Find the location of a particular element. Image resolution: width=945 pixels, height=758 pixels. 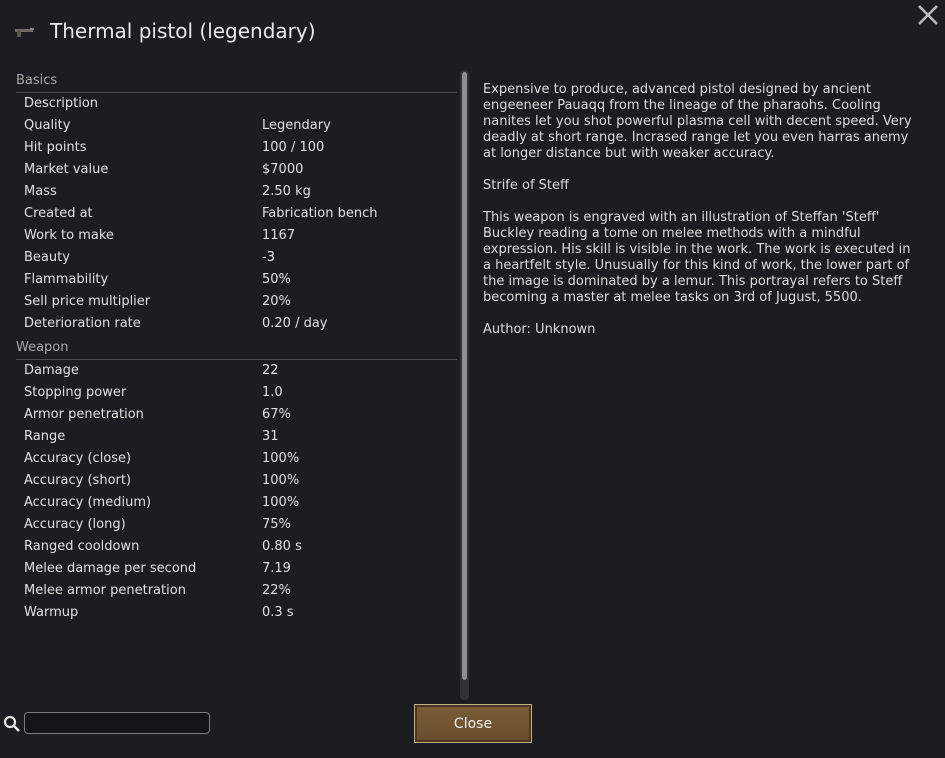

stat-row: Armor penetration 67% is located at coordinates (239, 415).